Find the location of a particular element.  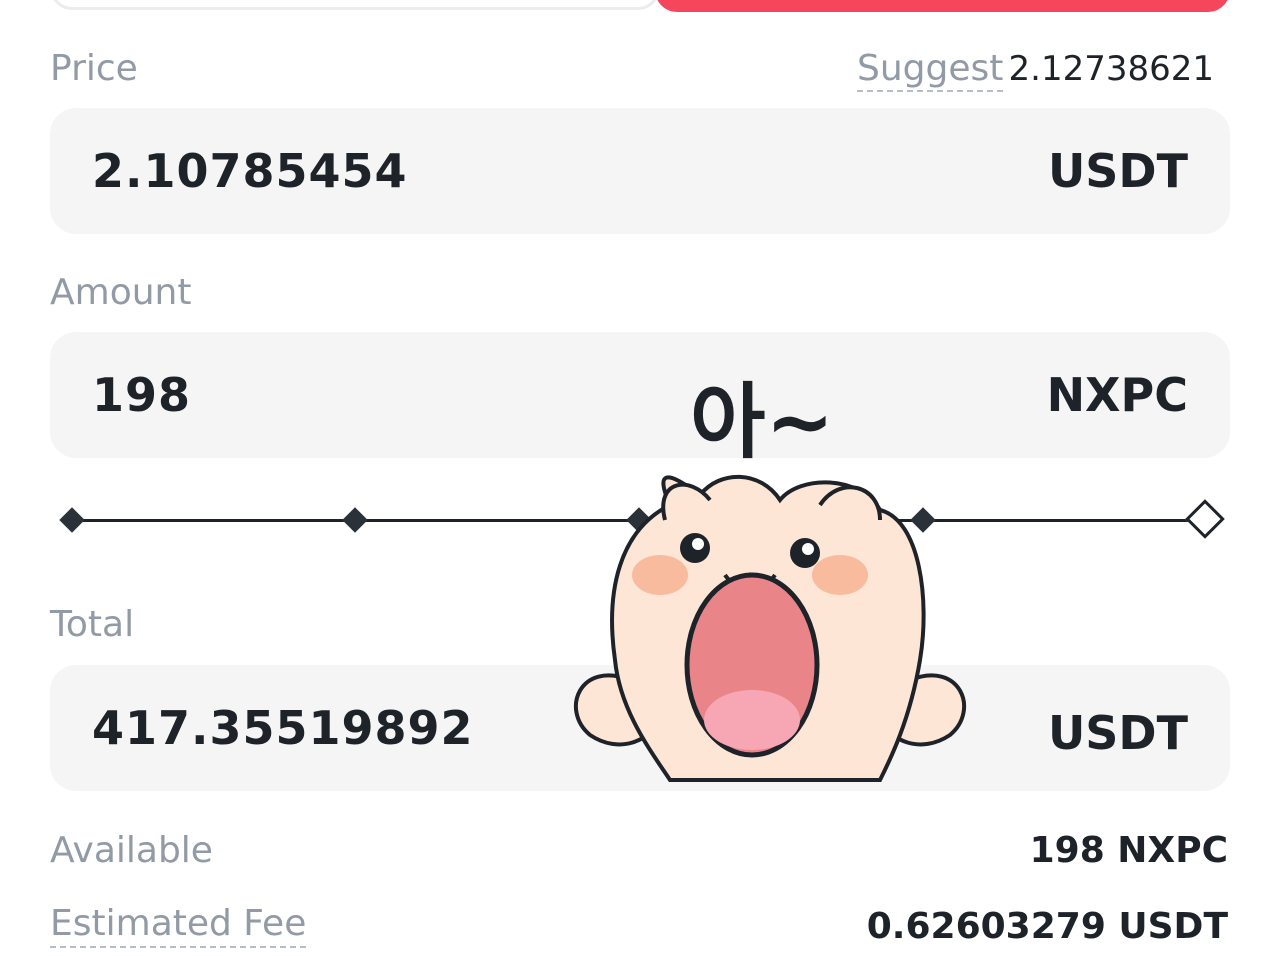

available-value: 198 NXPC is located at coordinates (1128, 850).